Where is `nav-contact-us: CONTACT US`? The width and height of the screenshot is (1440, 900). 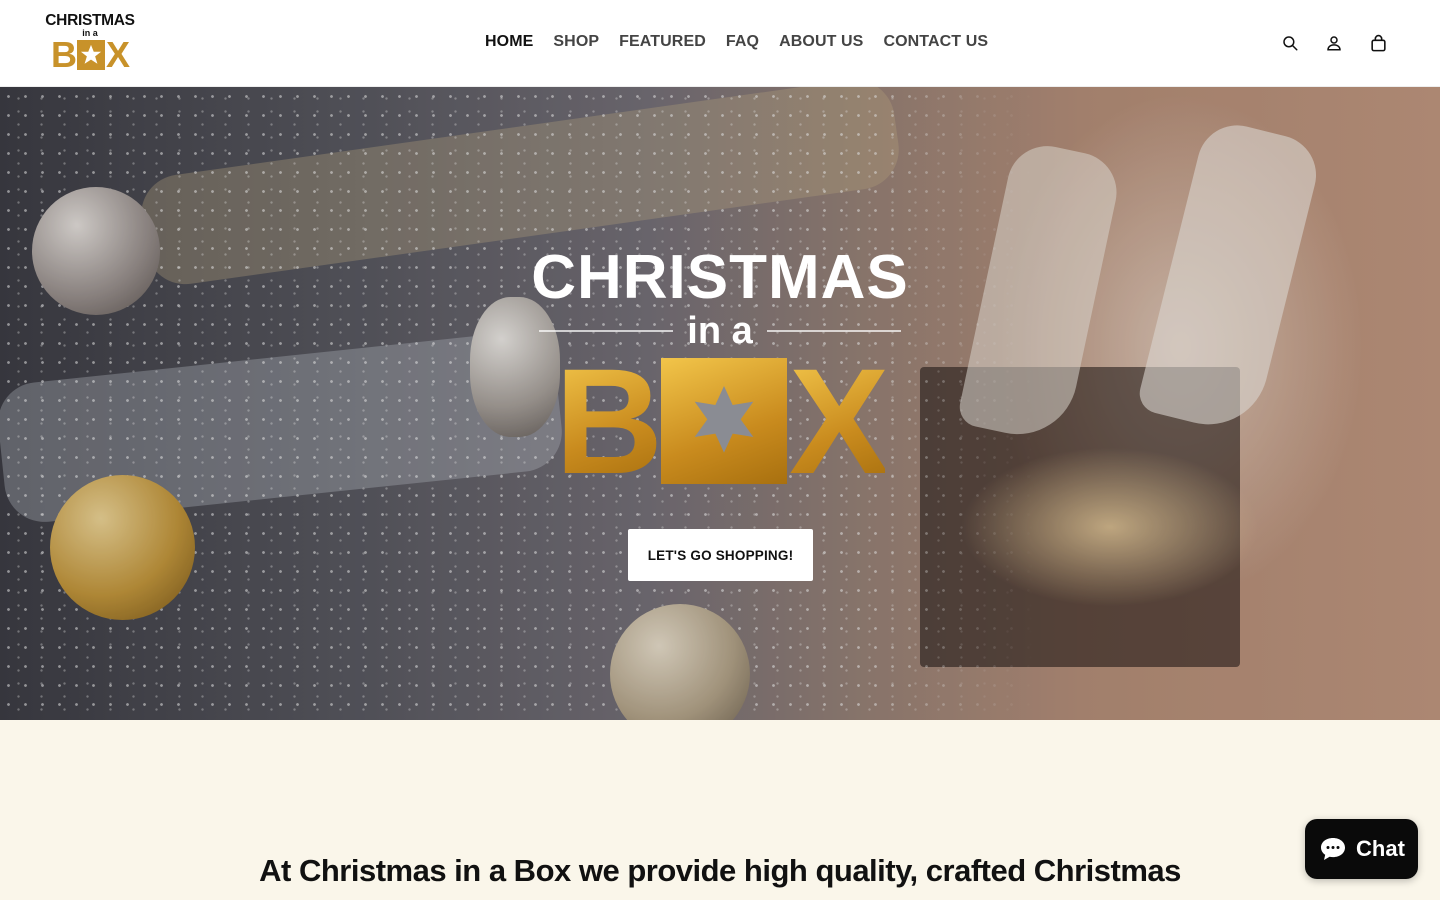
nav-contact-us: CONTACT US is located at coordinates (935, 42).